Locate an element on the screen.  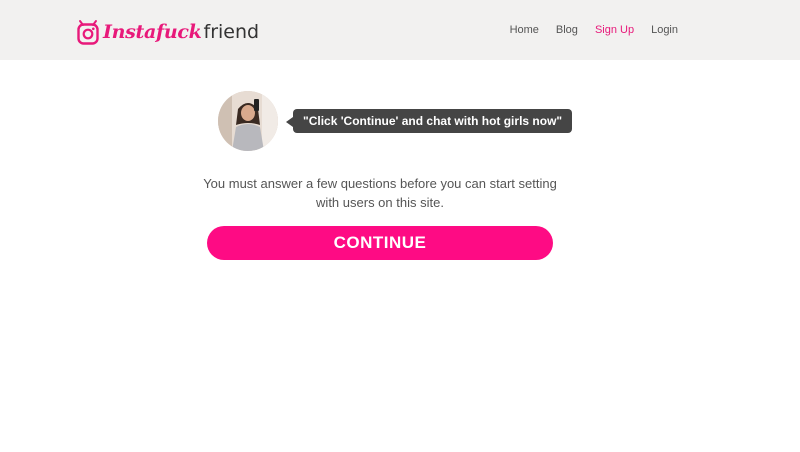
profile-photo is located at coordinates (248, 121).